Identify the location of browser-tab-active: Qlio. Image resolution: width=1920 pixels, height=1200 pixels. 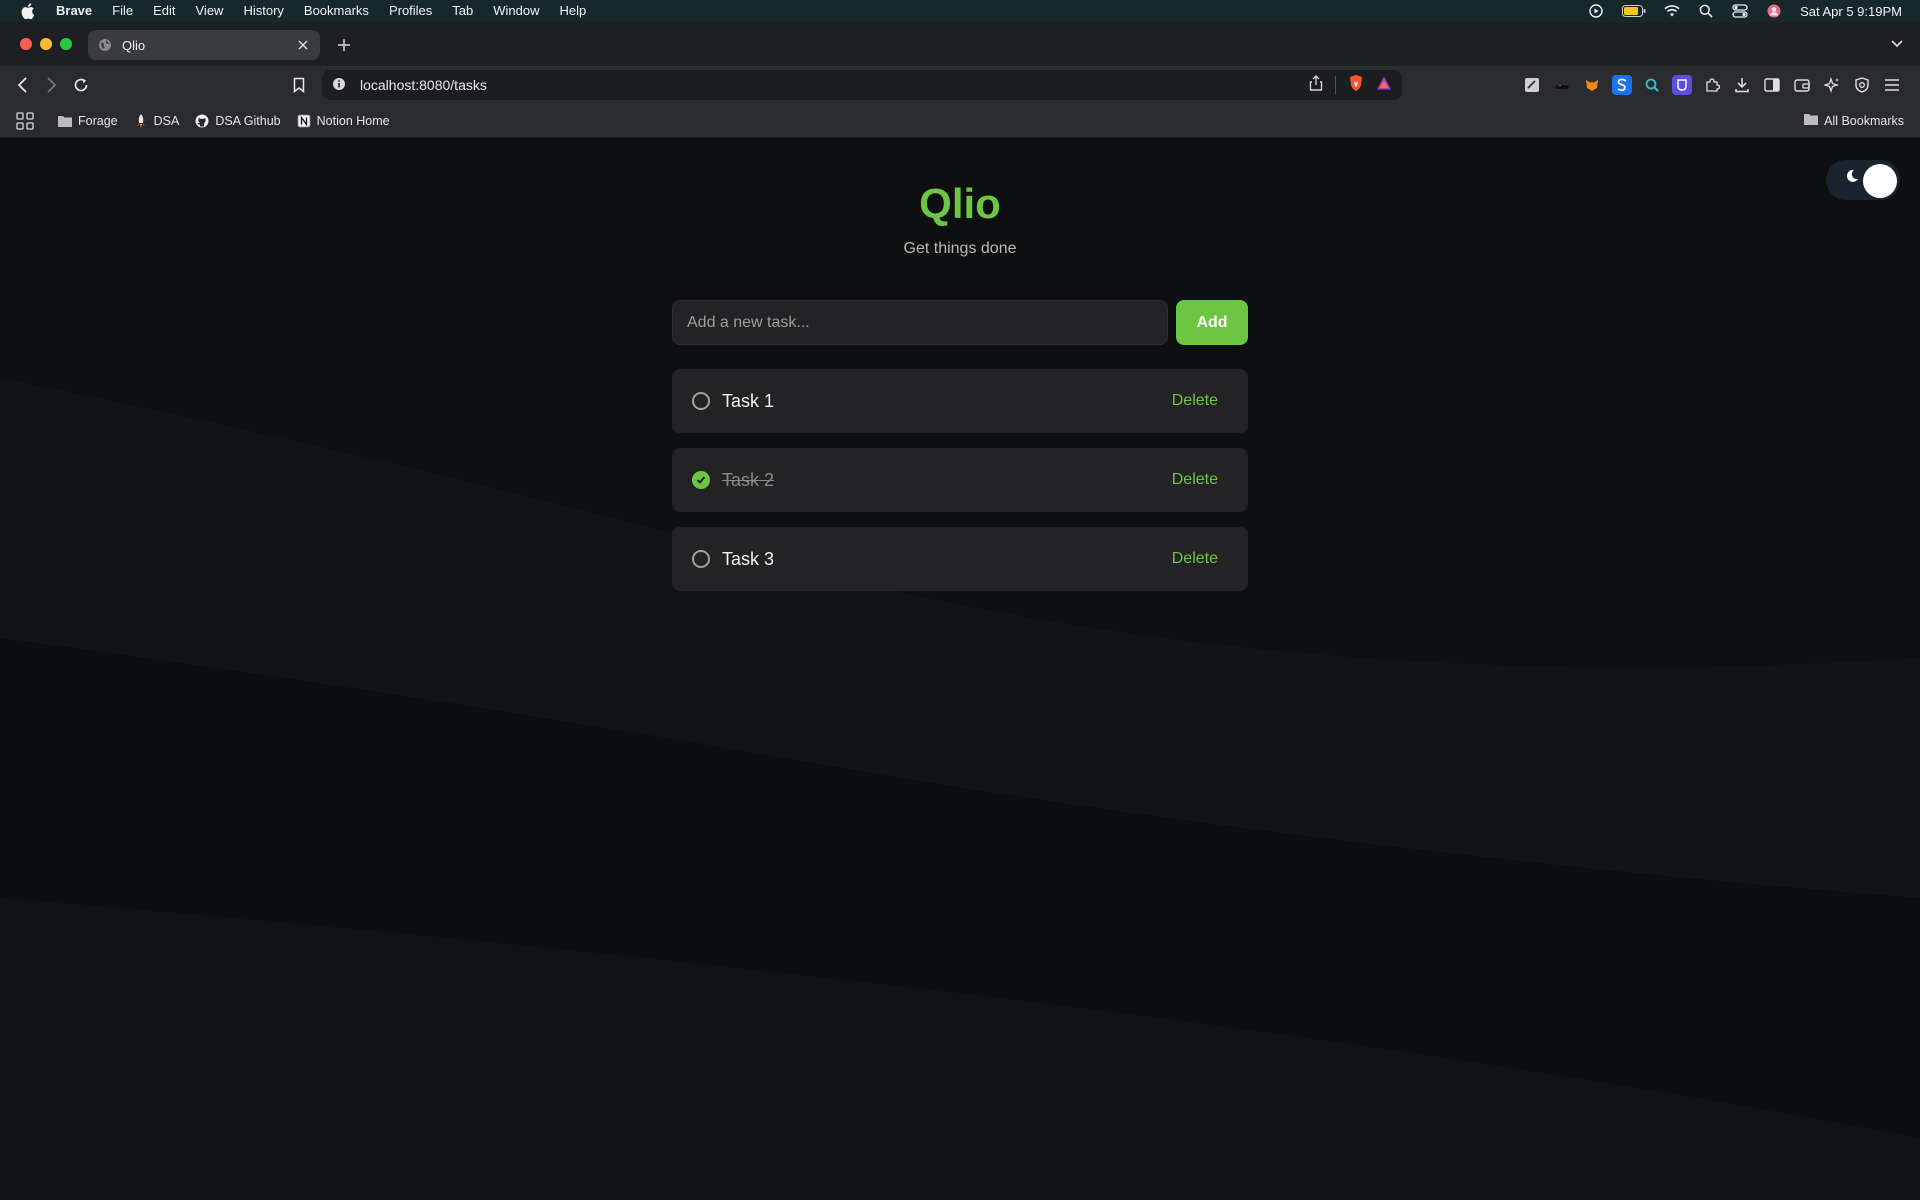
(204, 45).